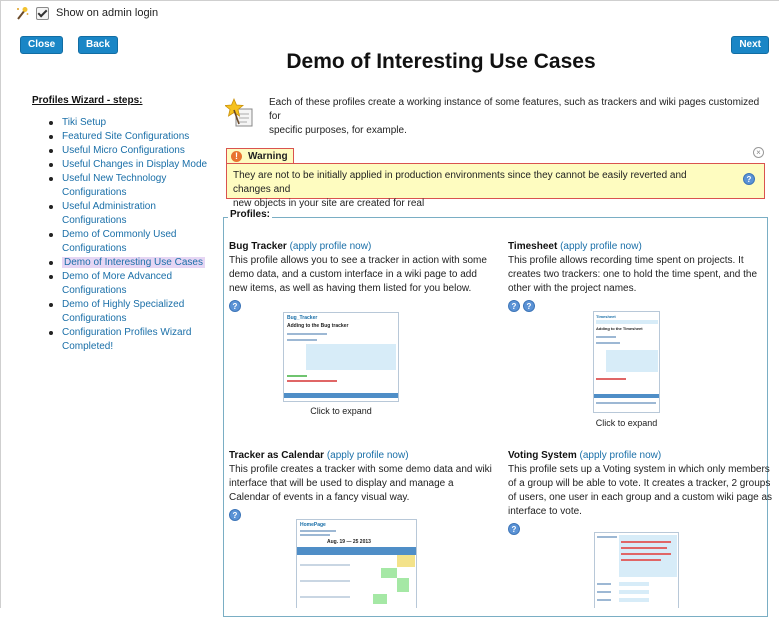 The width and height of the screenshot is (779, 617). Describe the element at coordinates (134, 164) in the screenshot. I see `step-label: Useful Changes in Display Mode` at that location.